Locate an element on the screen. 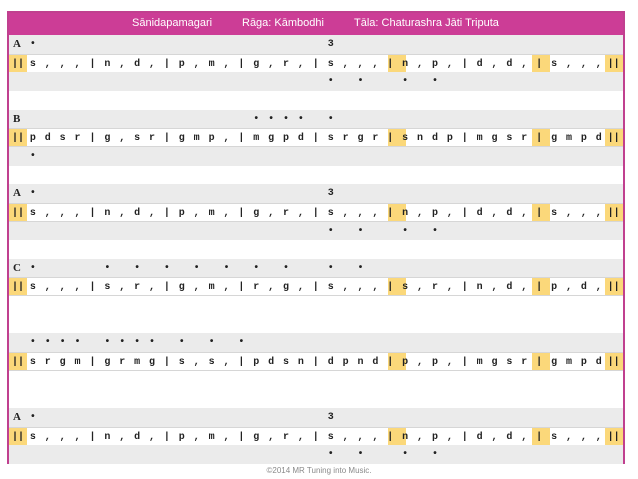 The image size is (638, 479). marks-row: C • • • • • • • • • • is located at coordinates (316, 268).